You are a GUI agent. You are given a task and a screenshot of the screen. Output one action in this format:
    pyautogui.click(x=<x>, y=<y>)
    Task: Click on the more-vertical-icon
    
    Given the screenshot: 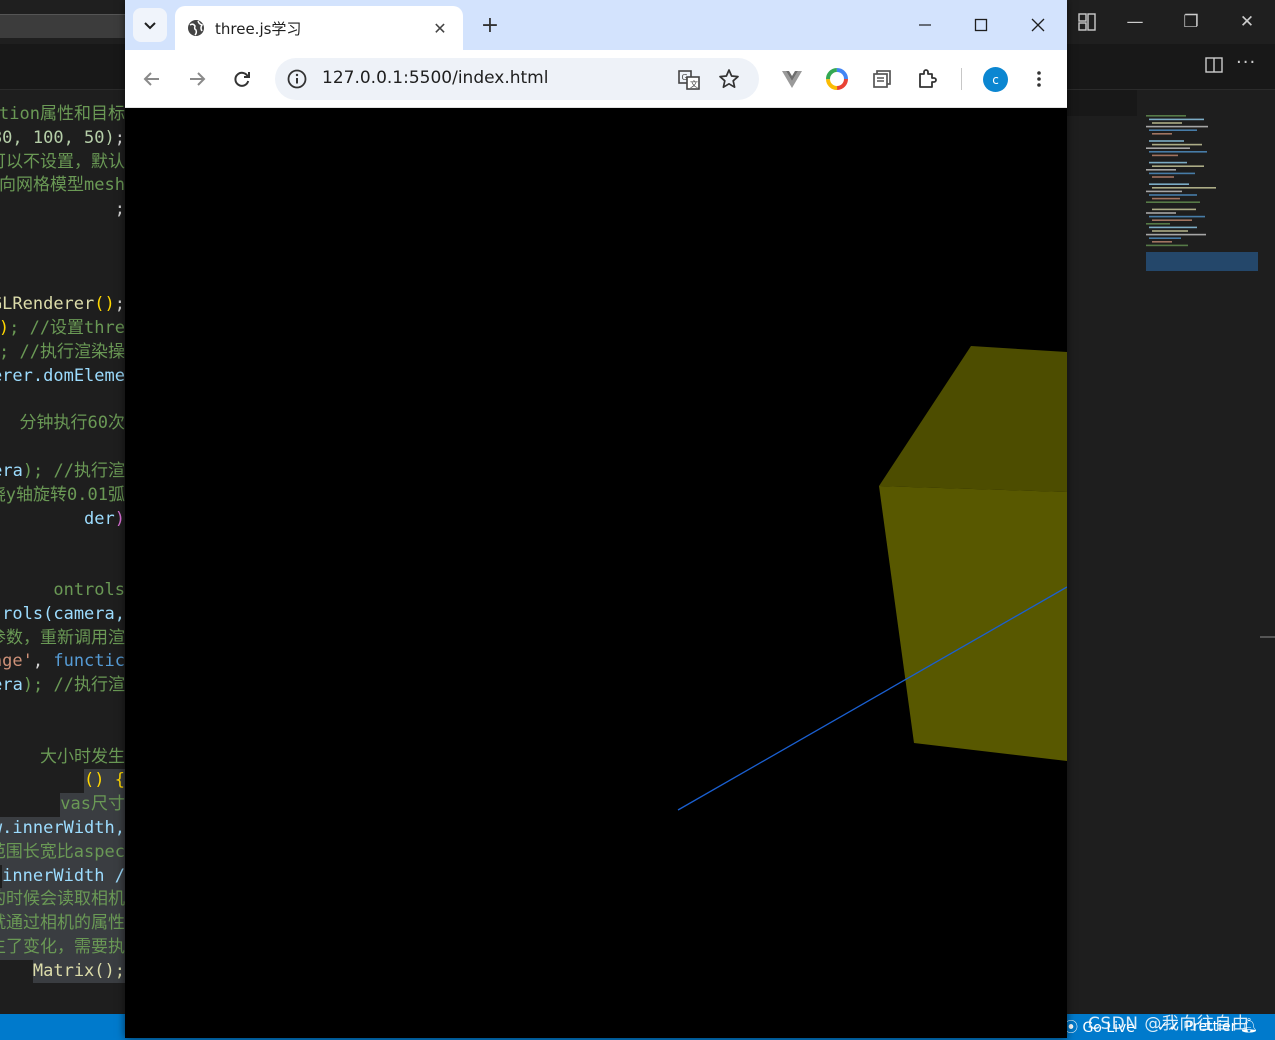 What is the action you would take?
    pyautogui.click(x=1039, y=79)
    